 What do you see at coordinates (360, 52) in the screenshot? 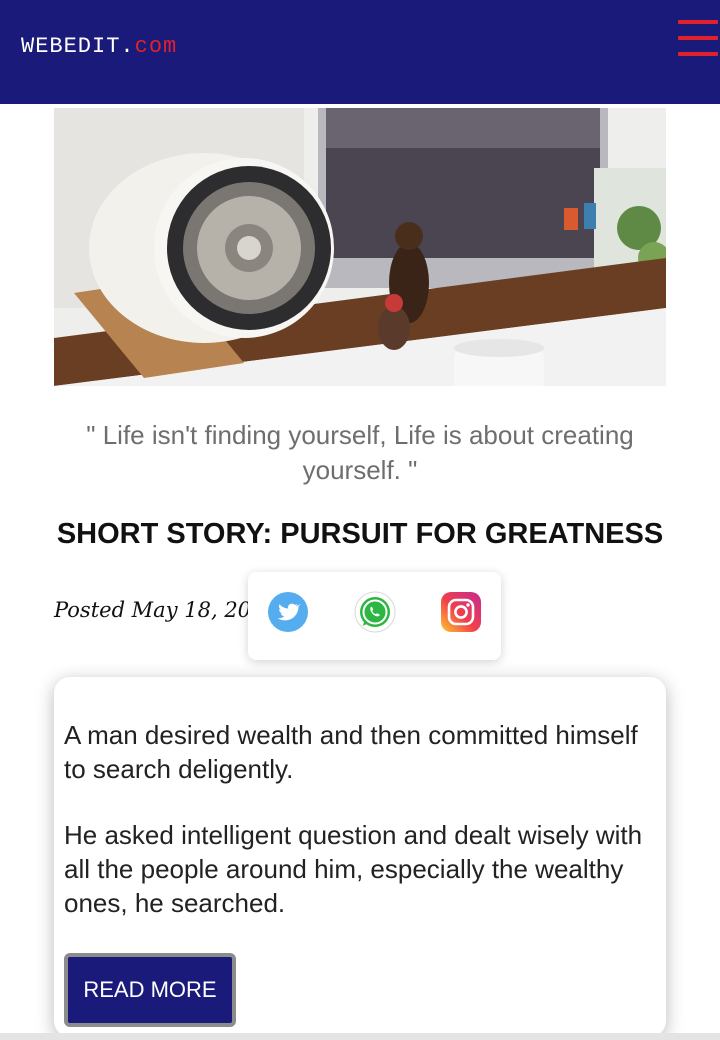
I see `site-header: WEBEDIT.com` at bounding box center [360, 52].